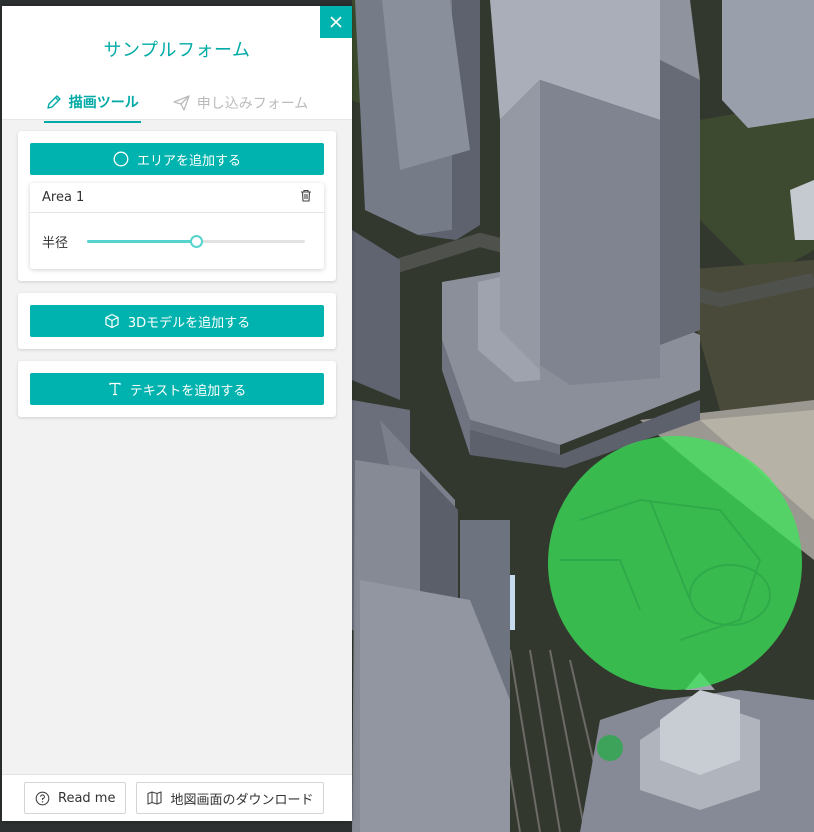 The width and height of the screenshot is (814, 832). I want to click on add-text-button: テキストを追加する, so click(177, 389).